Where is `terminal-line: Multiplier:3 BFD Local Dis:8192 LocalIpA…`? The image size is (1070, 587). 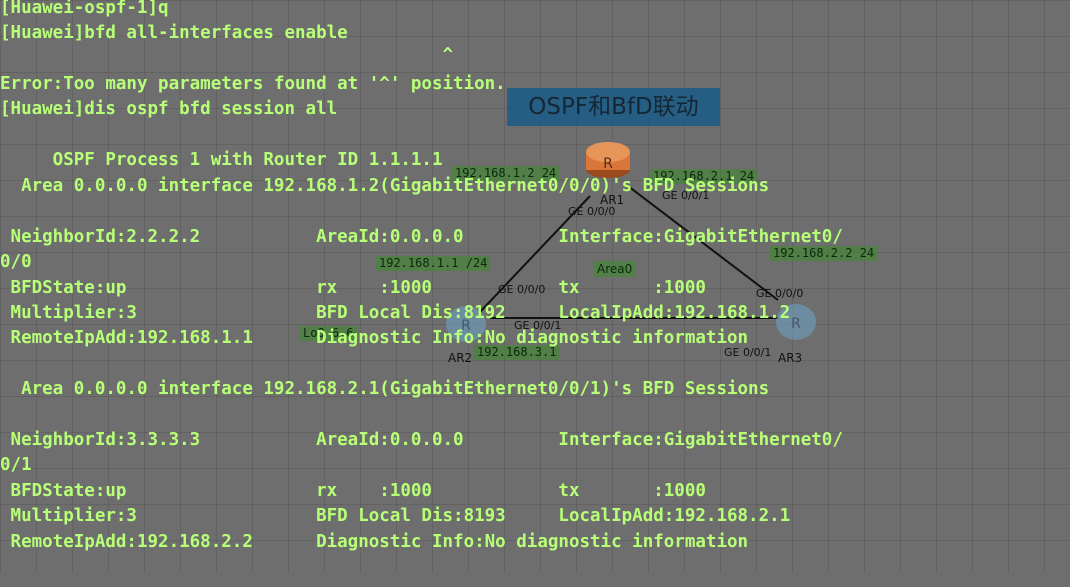
terminal-line: Multiplier:3 BFD Local Dis:8192 LocalIpA… is located at coordinates (395, 313).